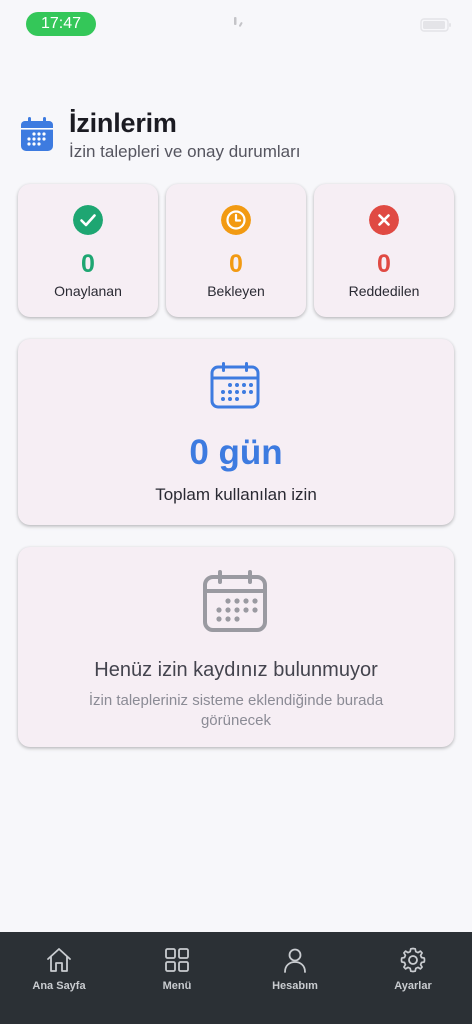 The width and height of the screenshot is (472, 1024). What do you see at coordinates (123, 123) in the screenshot?
I see `page-title: İzinlerim` at bounding box center [123, 123].